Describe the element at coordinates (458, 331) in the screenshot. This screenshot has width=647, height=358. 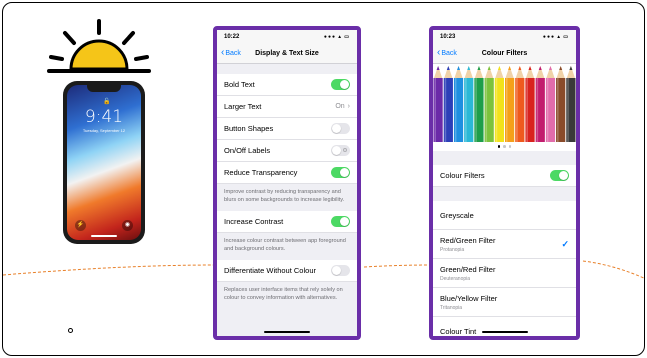
I see `option-label: Colour Tint` at that location.